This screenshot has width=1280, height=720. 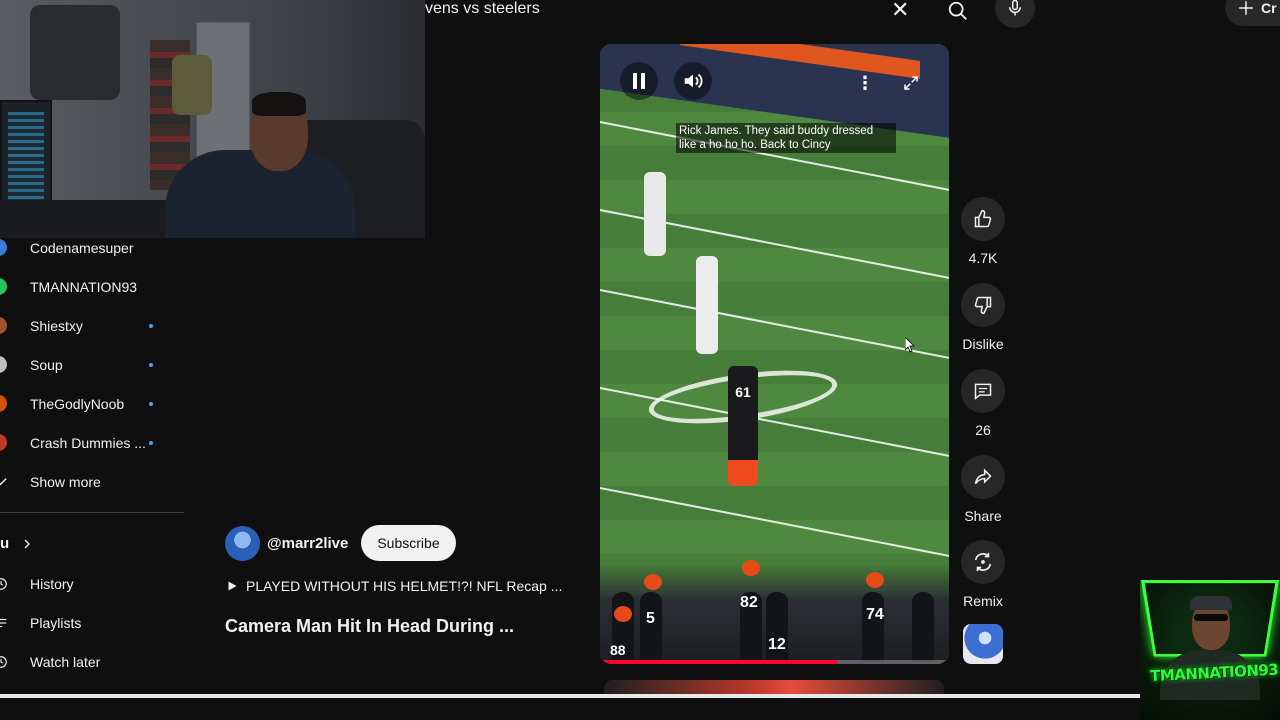 What do you see at coordinates (46, 364) in the screenshot?
I see `subscription-label: Soup` at bounding box center [46, 364].